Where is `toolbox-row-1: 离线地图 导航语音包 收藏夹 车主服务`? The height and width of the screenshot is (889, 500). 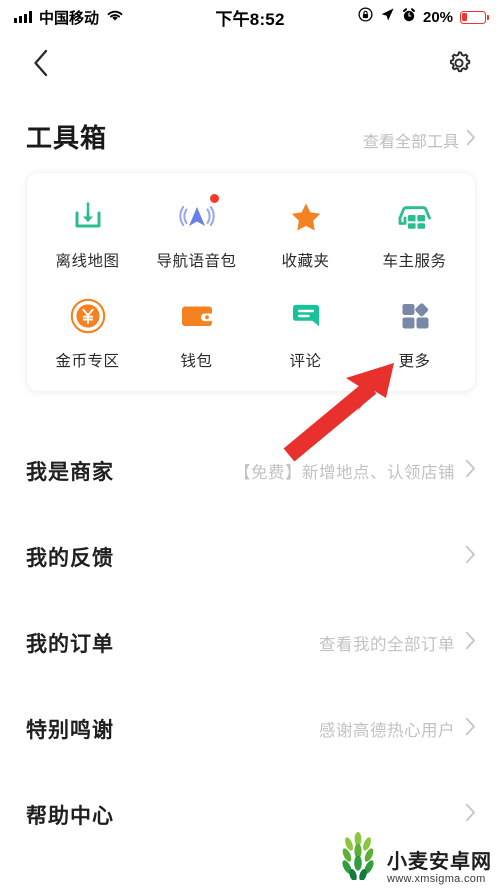 toolbox-row-1: 离线地图 导航语音包 收藏夹 车主服务 is located at coordinates (251, 232).